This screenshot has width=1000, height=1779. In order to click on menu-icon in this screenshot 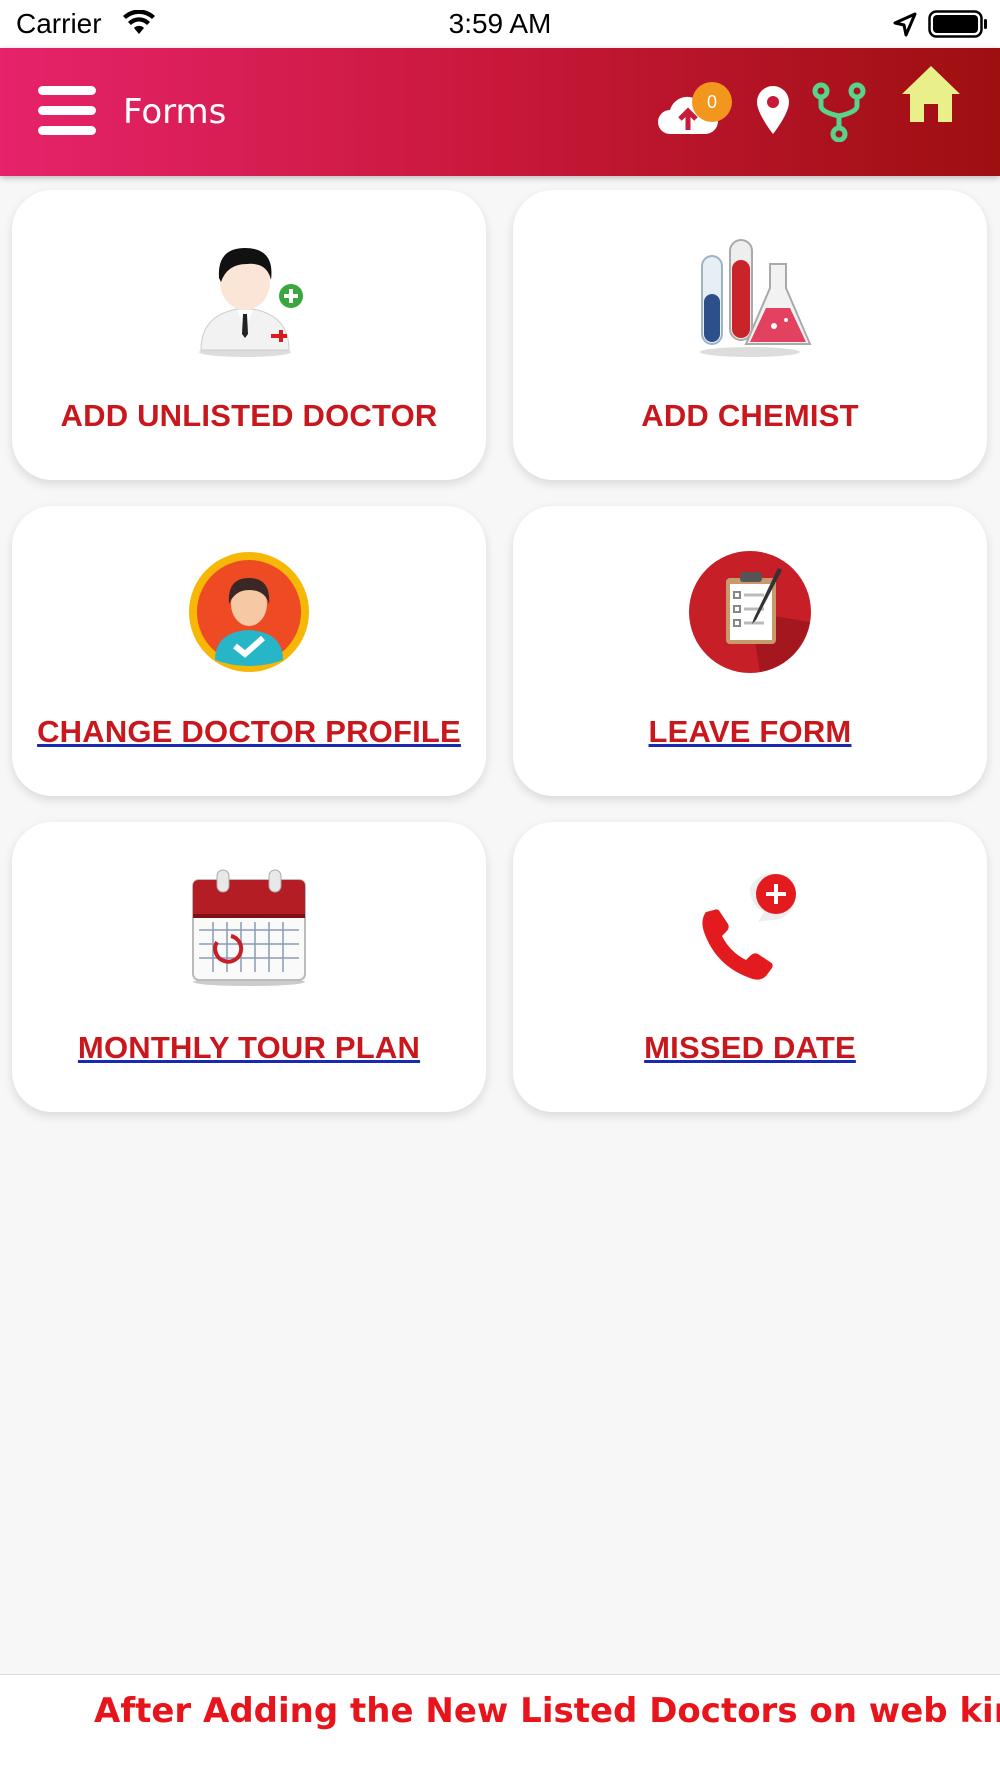, I will do `click(67, 112)`.